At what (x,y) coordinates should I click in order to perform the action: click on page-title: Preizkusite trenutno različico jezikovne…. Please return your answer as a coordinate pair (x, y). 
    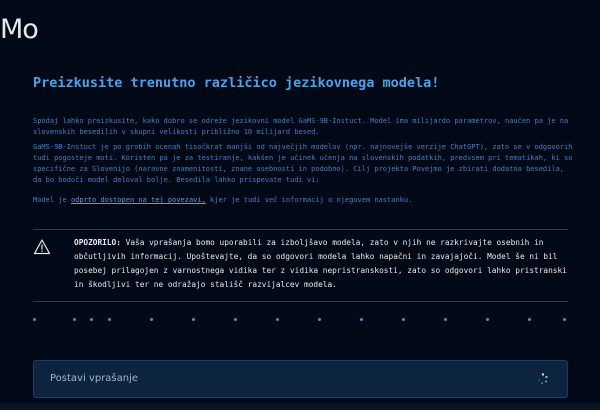
    Looking at the image, I should click on (236, 83).